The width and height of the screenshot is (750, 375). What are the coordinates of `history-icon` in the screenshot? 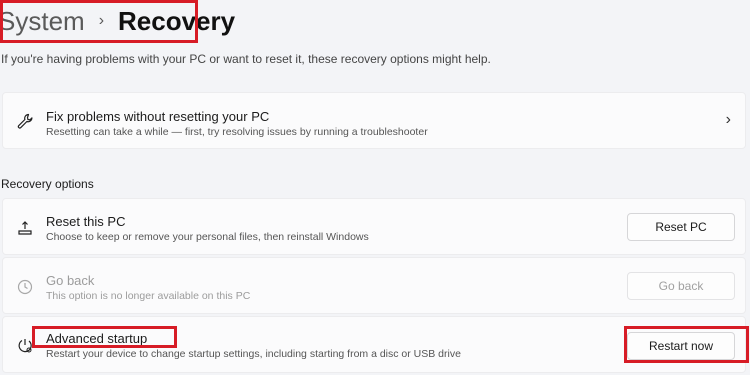 It's located at (25, 287).